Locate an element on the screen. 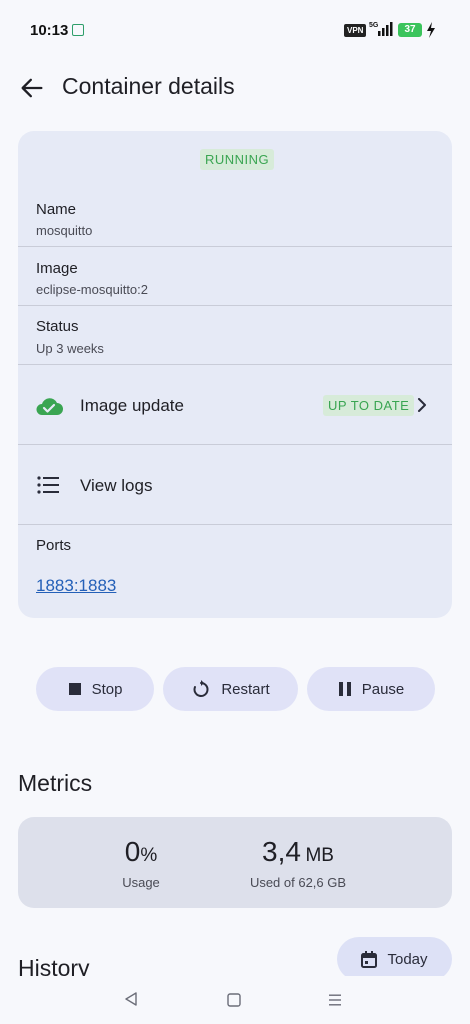 Image resolution: width=470 pixels, height=1024 pixels. nav-home-icon is located at coordinates (234, 1000).